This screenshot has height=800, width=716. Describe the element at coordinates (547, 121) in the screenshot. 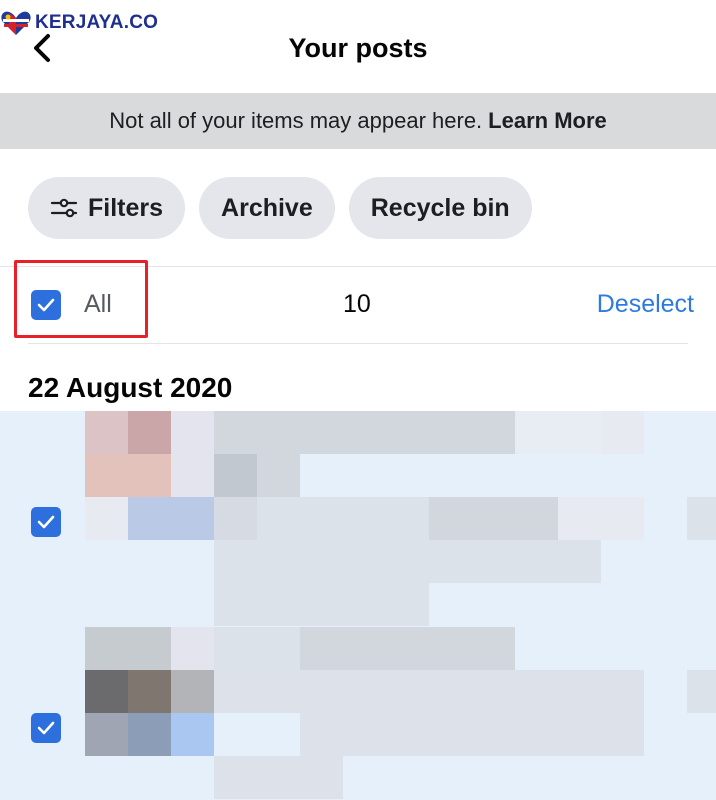

I see `learn-more-link: Learn More` at that location.